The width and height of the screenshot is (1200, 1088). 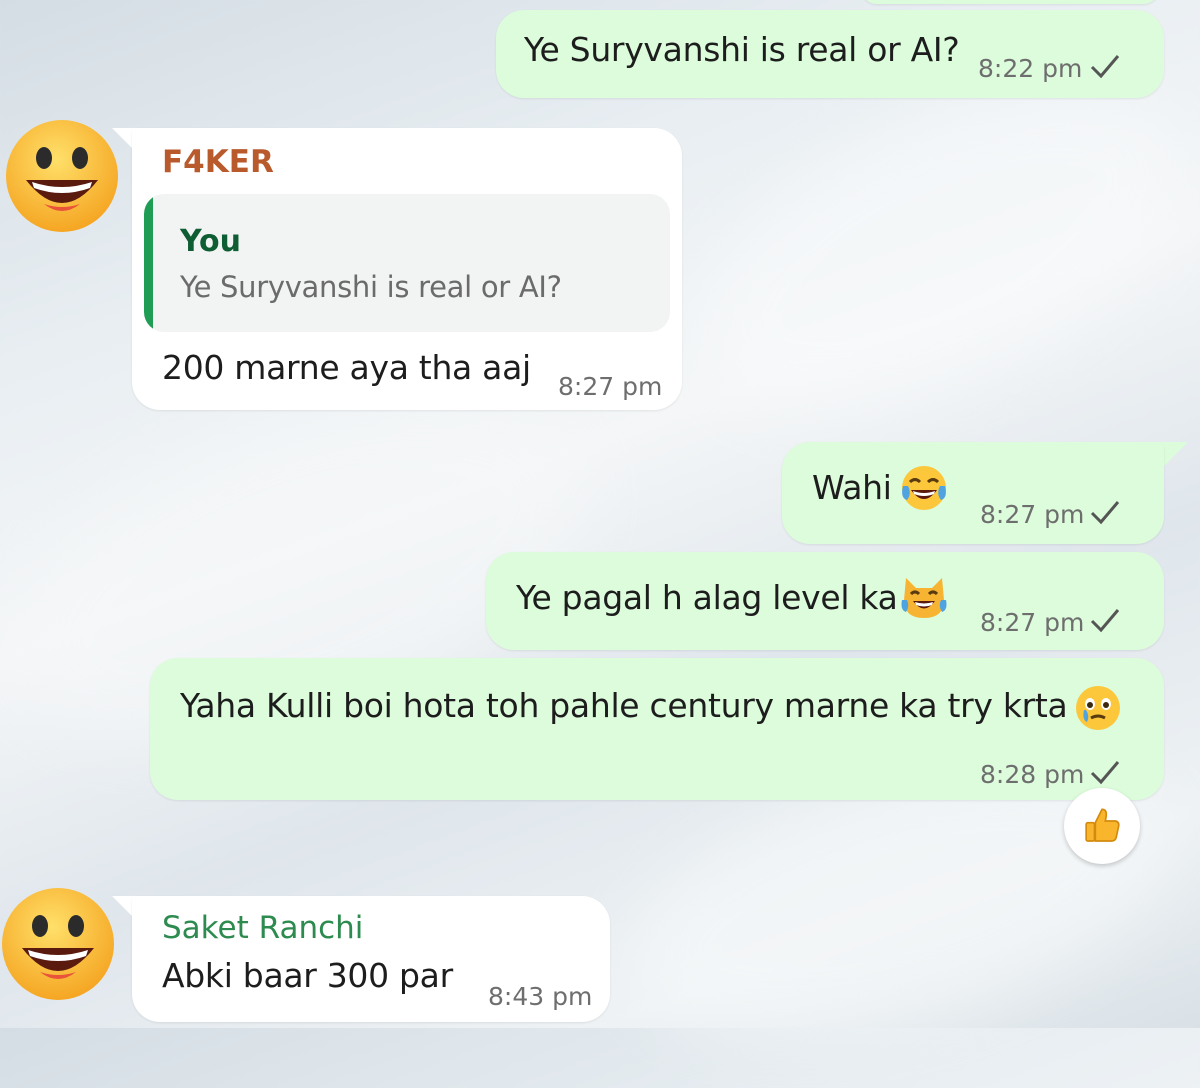 What do you see at coordinates (307, 975) in the screenshot?
I see `message-text: Abki baar 300 par` at bounding box center [307, 975].